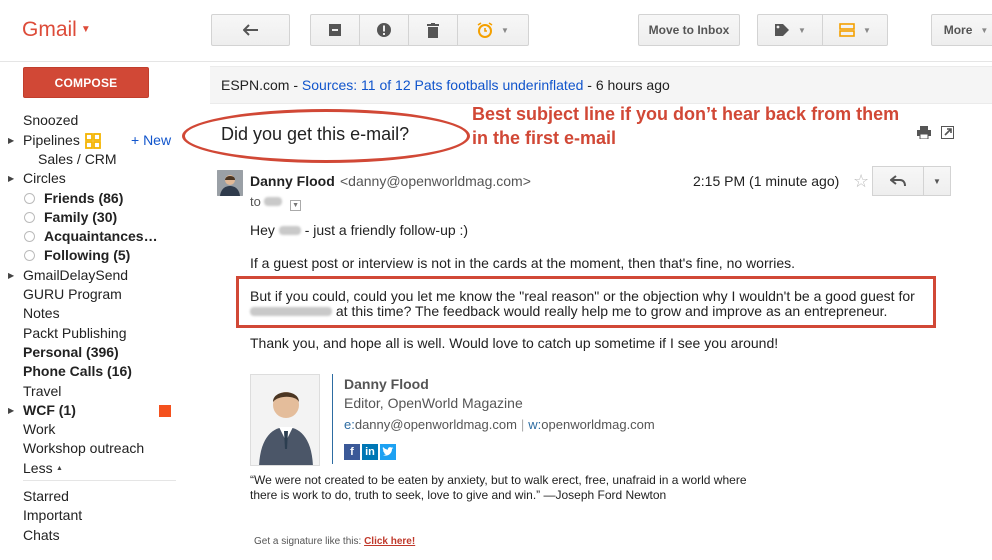 This screenshot has height=560, width=992. What do you see at coordinates (100, 198) in the screenshot?
I see `sidebar-item: Friends (86)` at bounding box center [100, 198].